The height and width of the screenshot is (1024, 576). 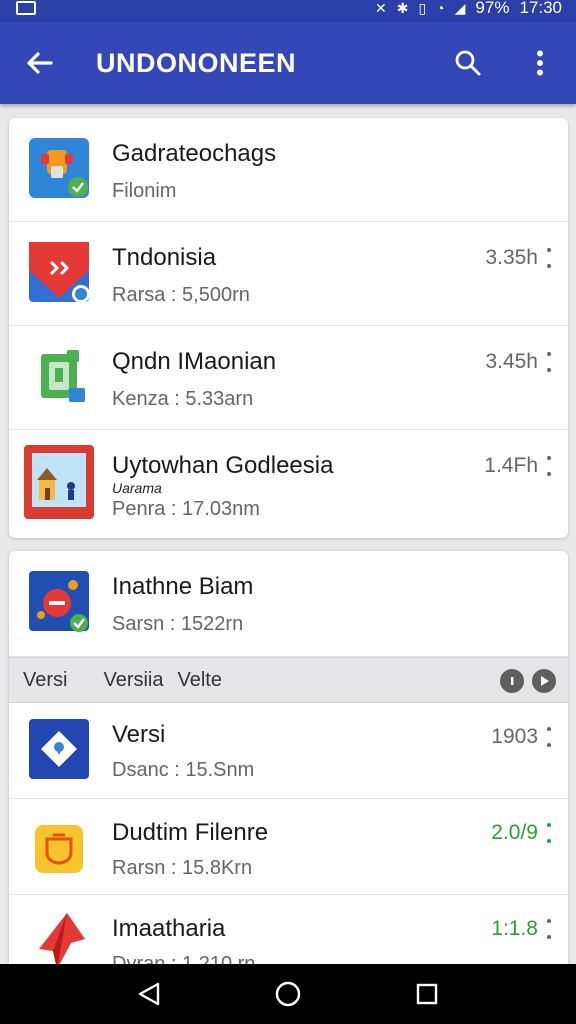 What do you see at coordinates (380, 8) in the screenshot?
I see `silent-icon: ✕` at bounding box center [380, 8].